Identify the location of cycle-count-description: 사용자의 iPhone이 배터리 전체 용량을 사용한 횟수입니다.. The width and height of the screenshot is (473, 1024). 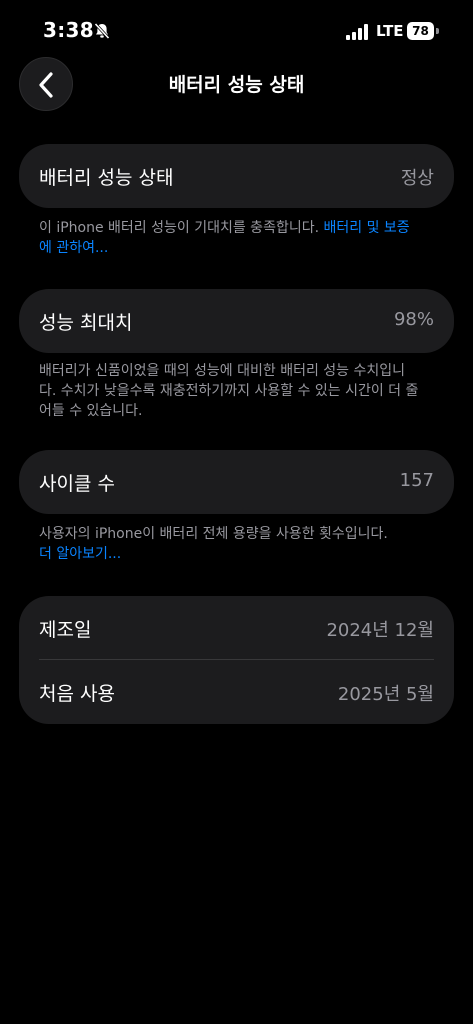
(213, 534).